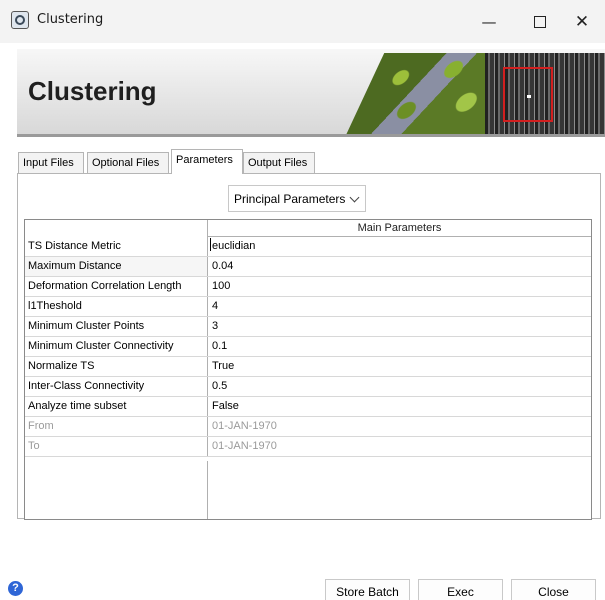 This screenshot has height=600, width=605. Describe the element at coordinates (529, 96) in the screenshot. I see `sar-target-dot` at that location.